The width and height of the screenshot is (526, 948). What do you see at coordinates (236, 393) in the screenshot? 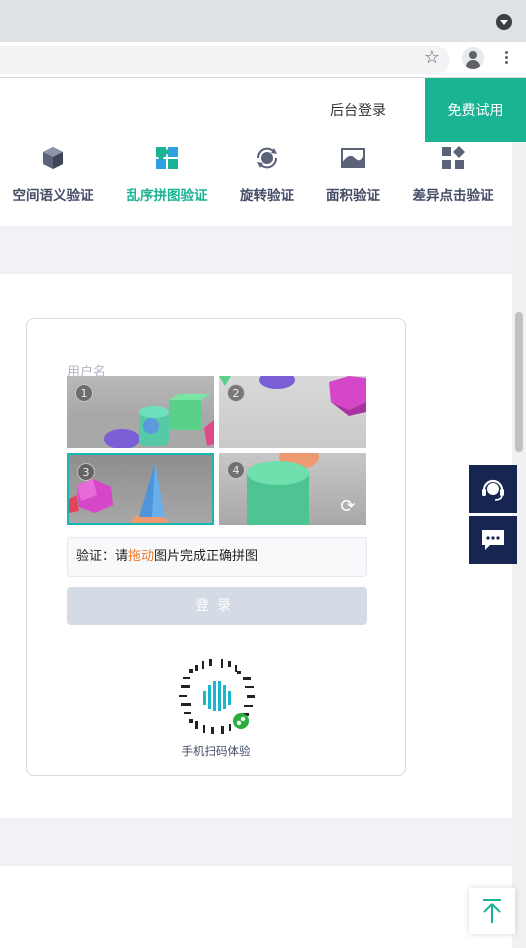
I see `tile-number: 2` at bounding box center [236, 393].